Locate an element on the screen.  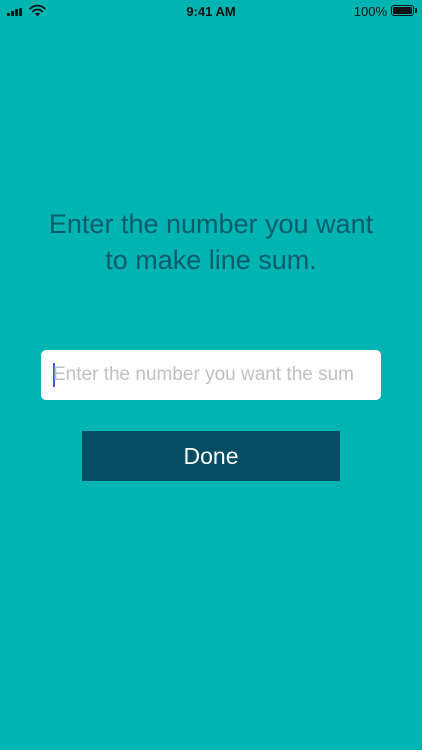
status-bar: 9:41 AM 100% is located at coordinates (211, 12).